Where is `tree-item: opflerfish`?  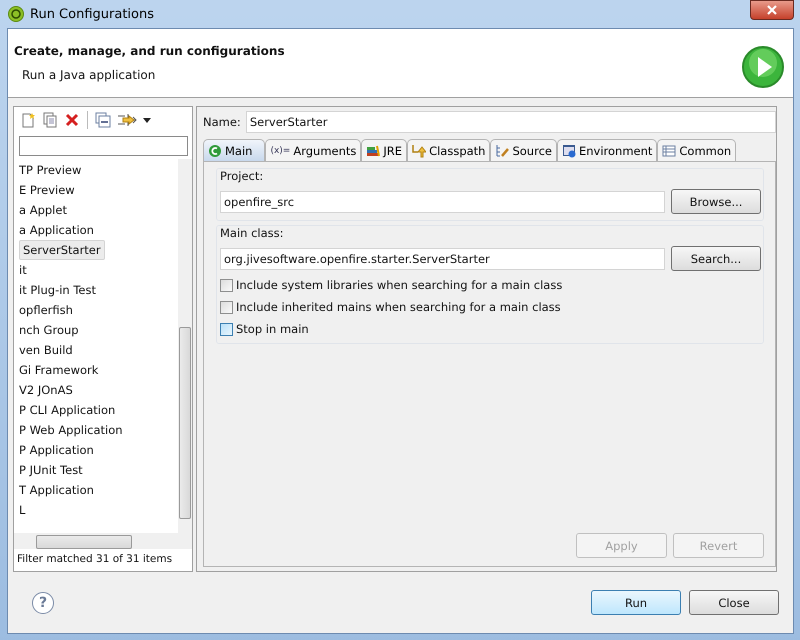 tree-item: opflerfish is located at coordinates (98, 310).